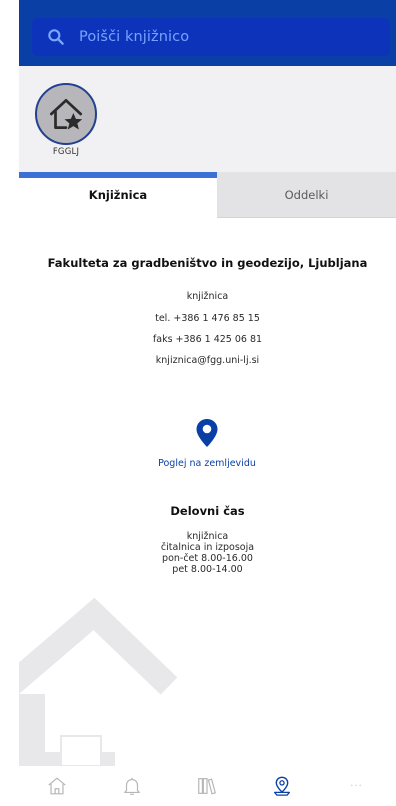  I want to click on header-bar: Poišči knjižnico, so click(207, 33).